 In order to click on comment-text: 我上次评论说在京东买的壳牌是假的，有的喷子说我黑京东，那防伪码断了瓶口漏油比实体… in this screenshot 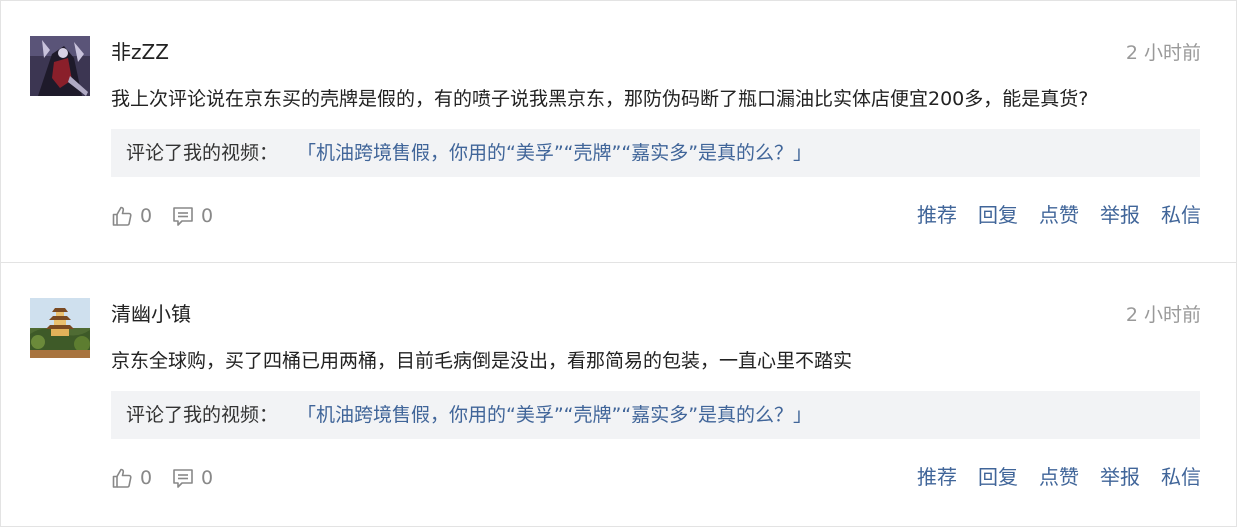, I will do `click(600, 99)`.